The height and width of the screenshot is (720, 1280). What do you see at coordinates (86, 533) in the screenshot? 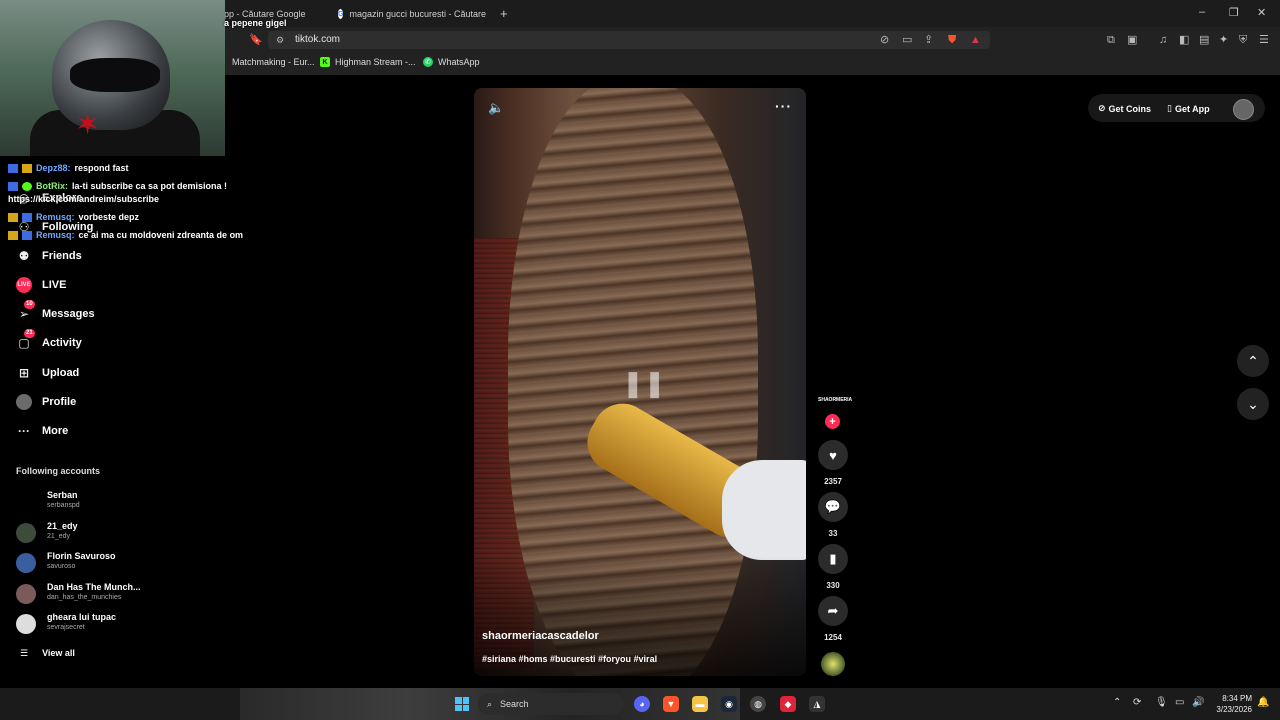
I see `account-item: 21_edy 21_edy` at bounding box center [86, 533].